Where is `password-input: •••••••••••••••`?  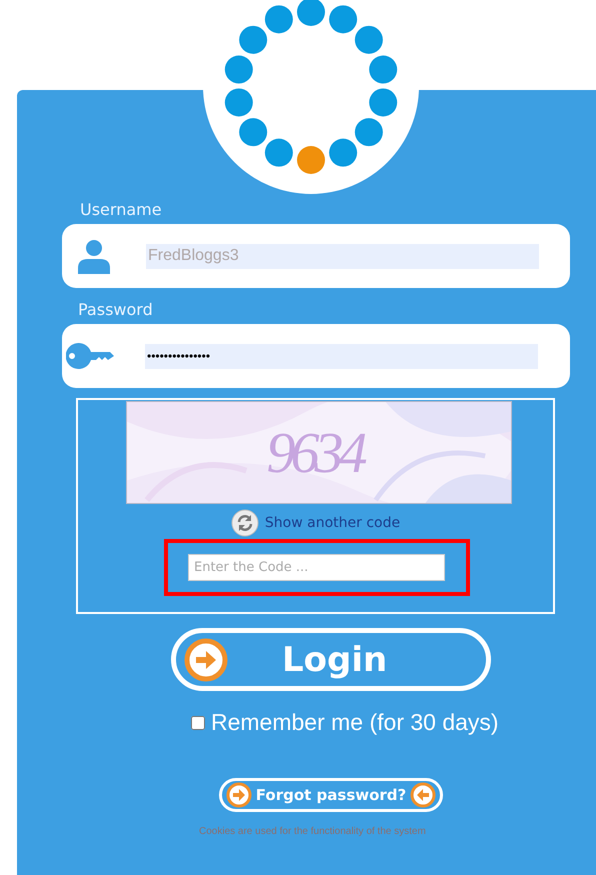 password-input: ••••••••••••••• is located at coordinates (341, 356).